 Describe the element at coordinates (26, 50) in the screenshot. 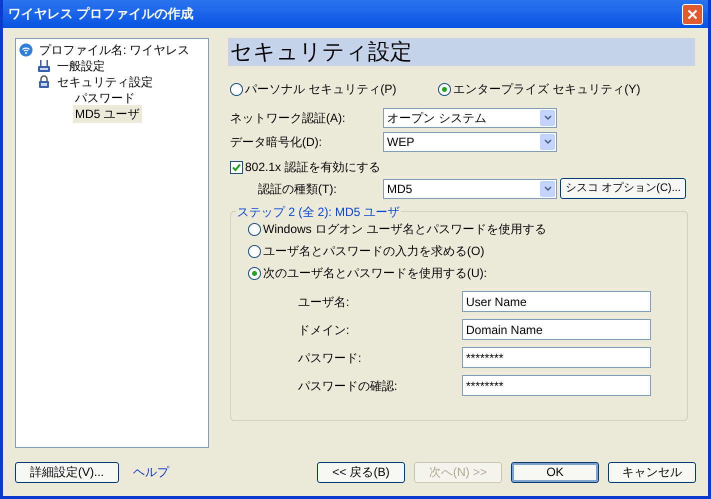

I see `wireless-icon` at that location.